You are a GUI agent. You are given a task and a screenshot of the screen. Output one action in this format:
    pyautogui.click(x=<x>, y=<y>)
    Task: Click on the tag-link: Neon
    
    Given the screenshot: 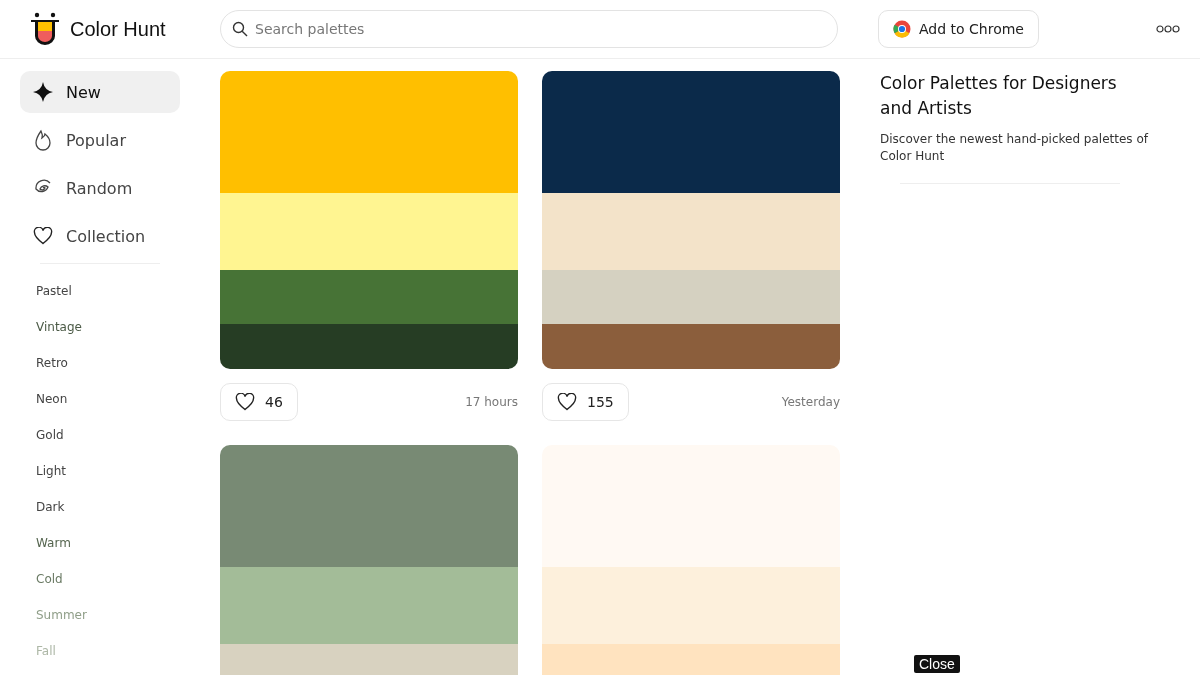 What is the action you would take?
    pyautogui.click(x=120, y=402)
    